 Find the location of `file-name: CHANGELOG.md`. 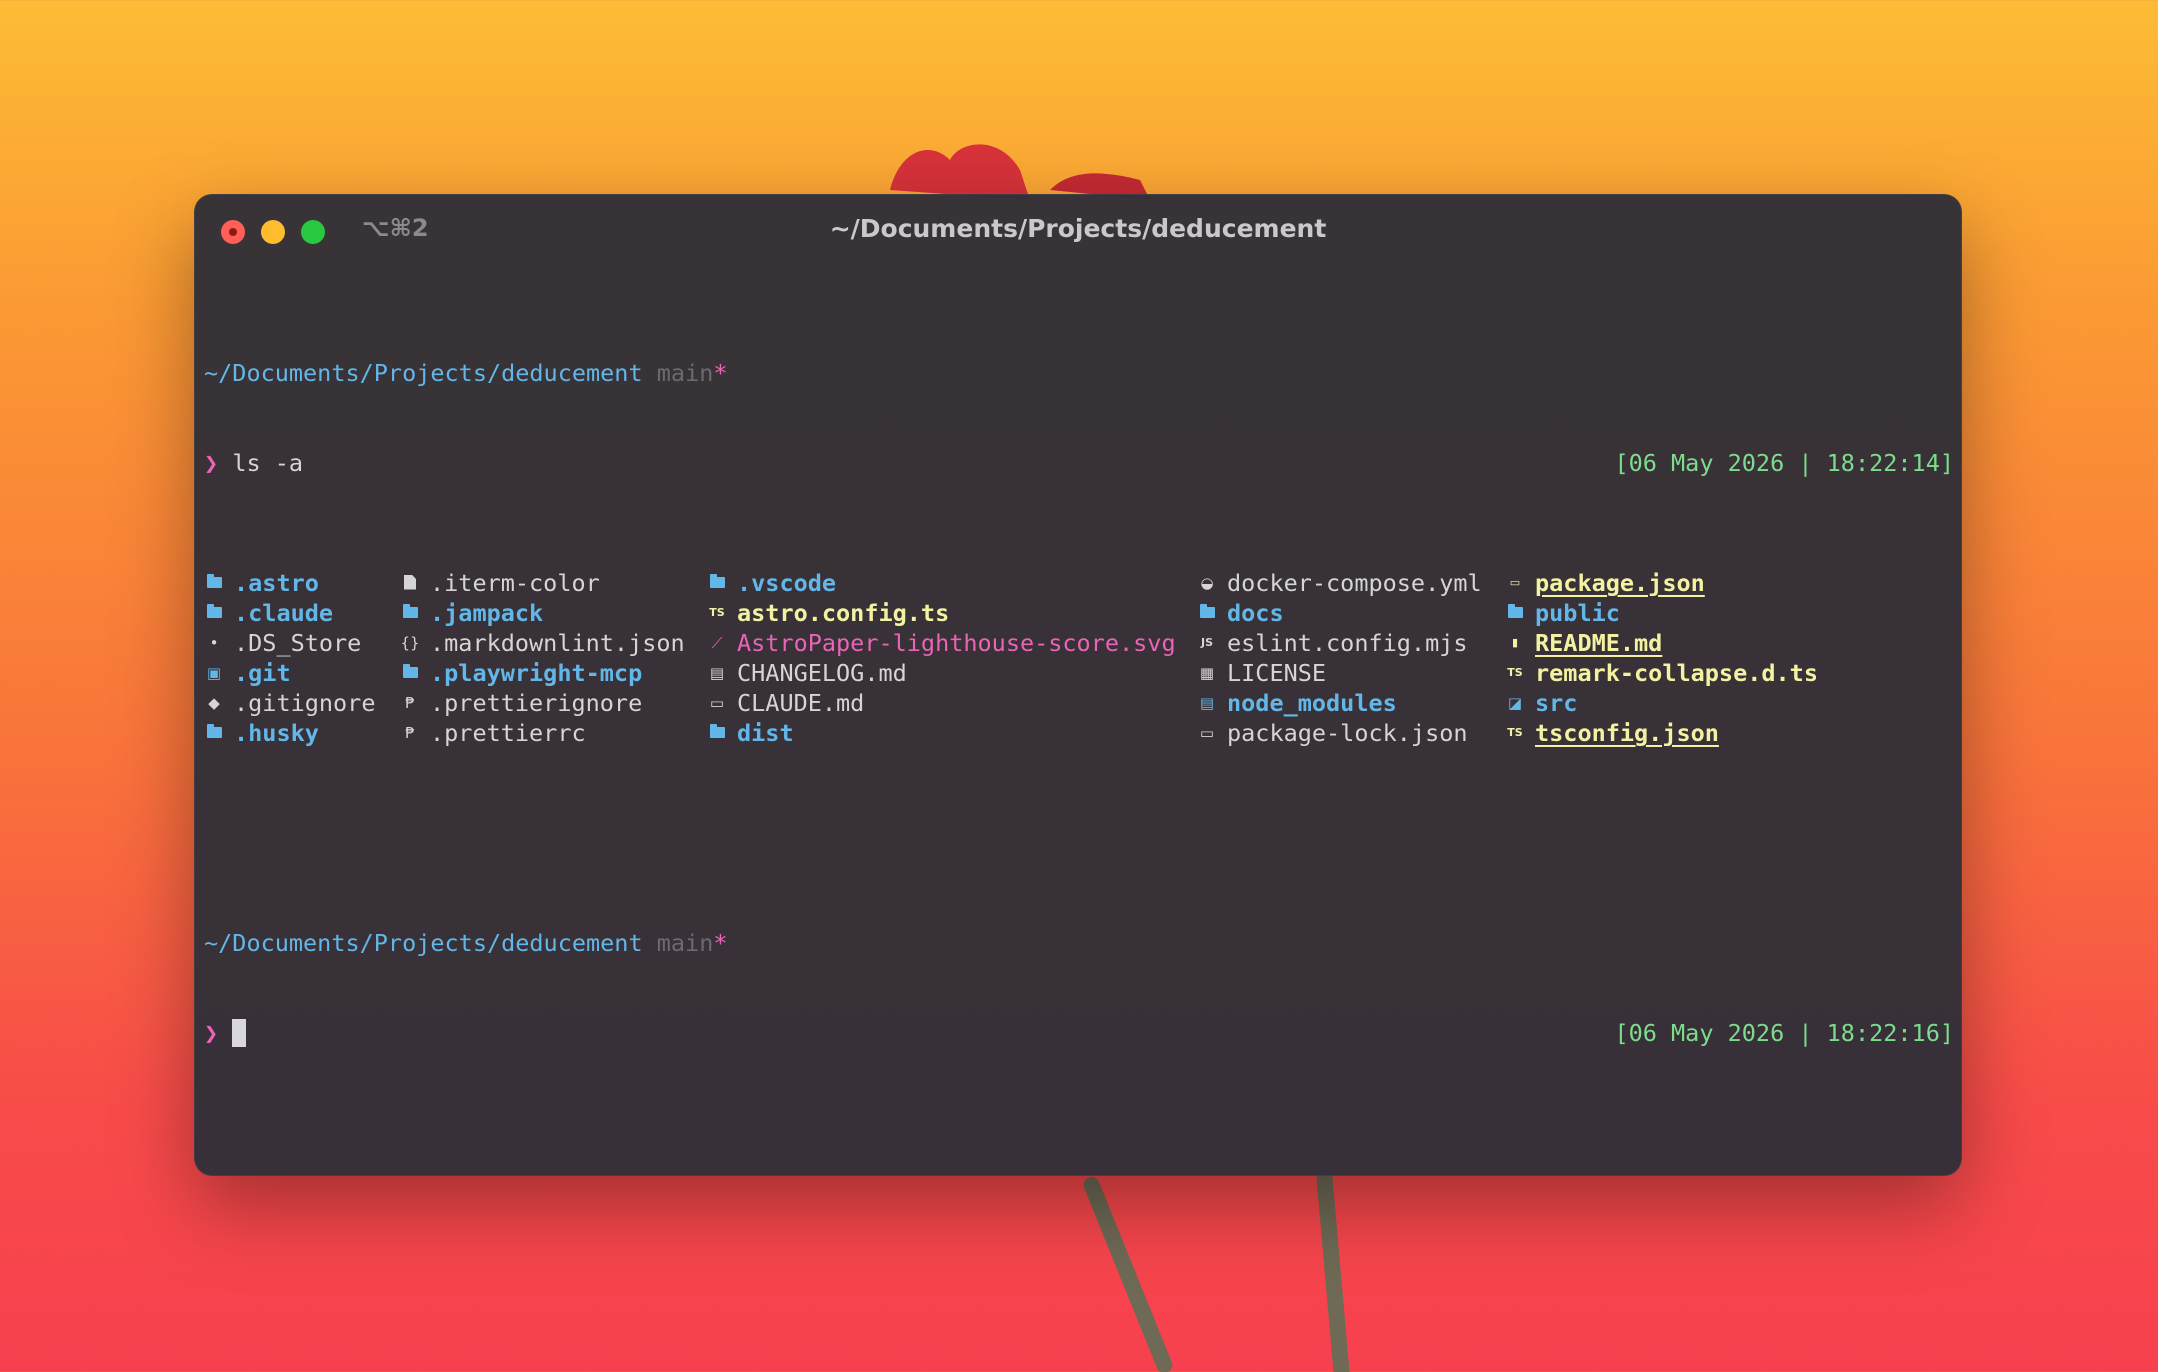

file-name: CHANGELOG.md is located at coordinates (822, 673).